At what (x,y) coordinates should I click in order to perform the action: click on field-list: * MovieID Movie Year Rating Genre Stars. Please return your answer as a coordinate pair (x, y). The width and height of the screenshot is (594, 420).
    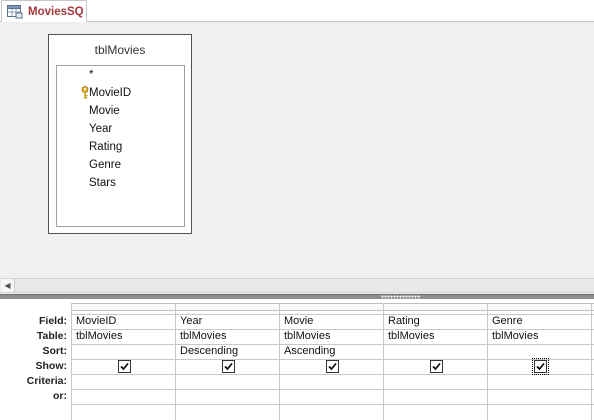
    Looking at the image, I should click on (120, 146).